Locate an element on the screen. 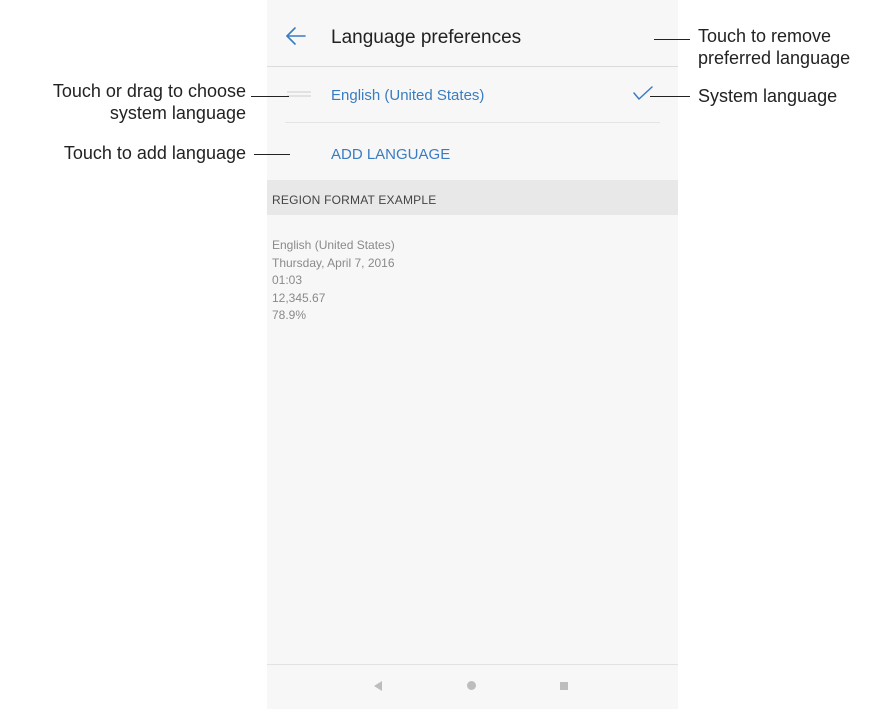  example-number: 12,345.67 is located at coordinates (299, 297).